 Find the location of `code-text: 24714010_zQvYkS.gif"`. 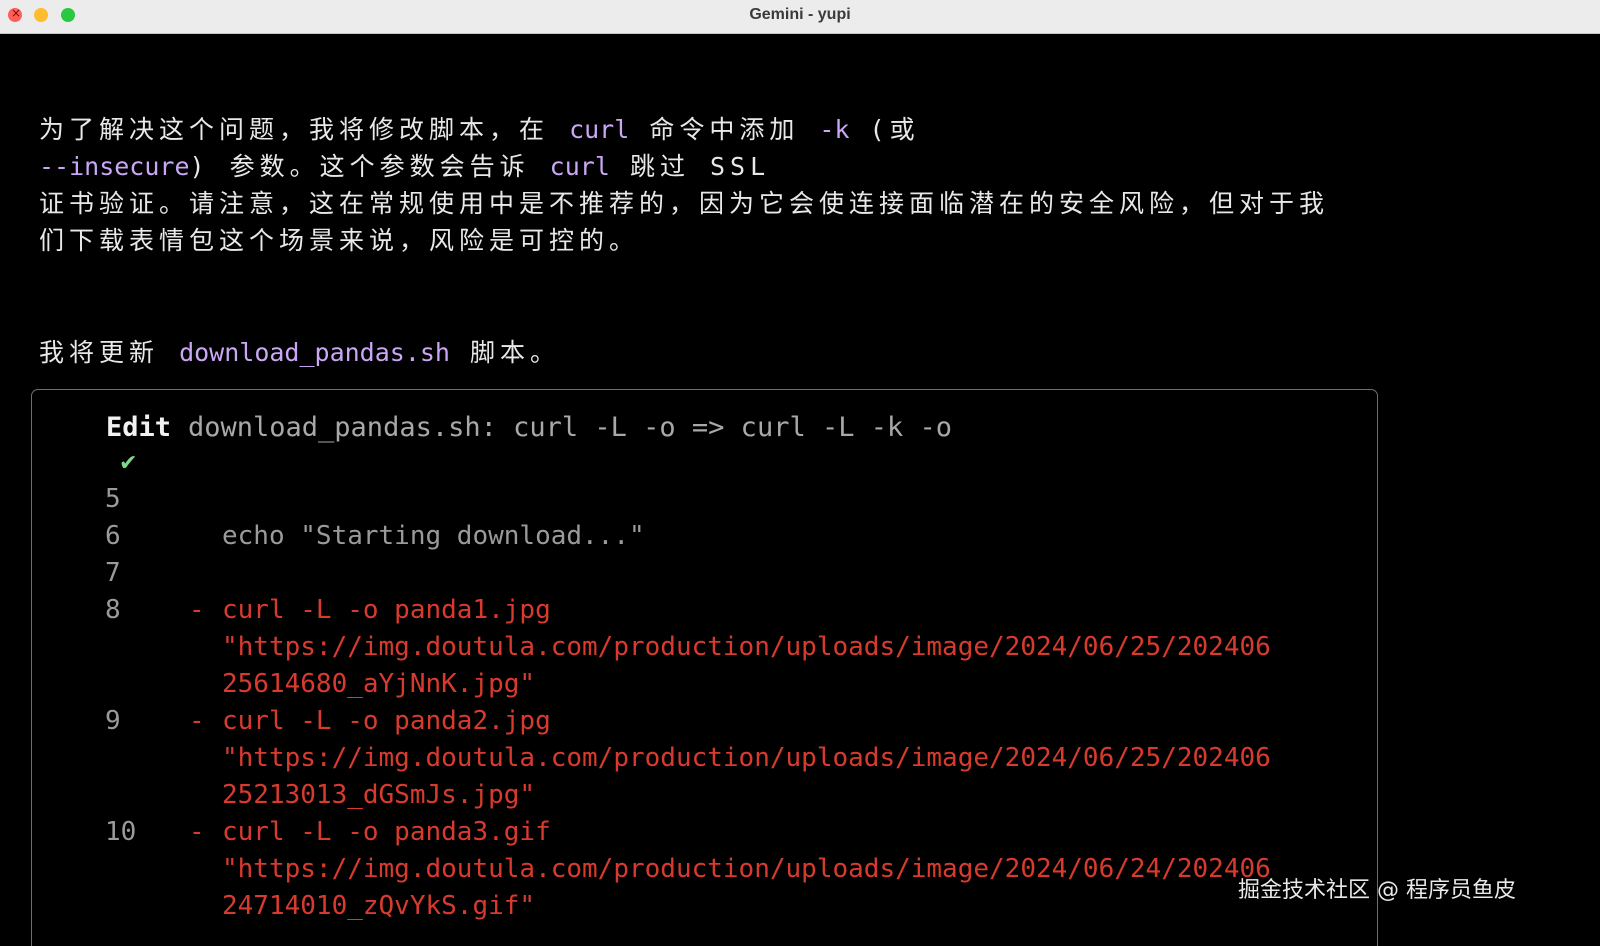

code-text: 24714010_zQvYkS.gif" is located at coordinates (379, 906).